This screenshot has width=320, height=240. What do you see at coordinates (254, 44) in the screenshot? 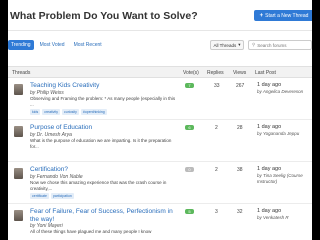
I see `search-icon: ⚲` at bounding box center [254, 44].